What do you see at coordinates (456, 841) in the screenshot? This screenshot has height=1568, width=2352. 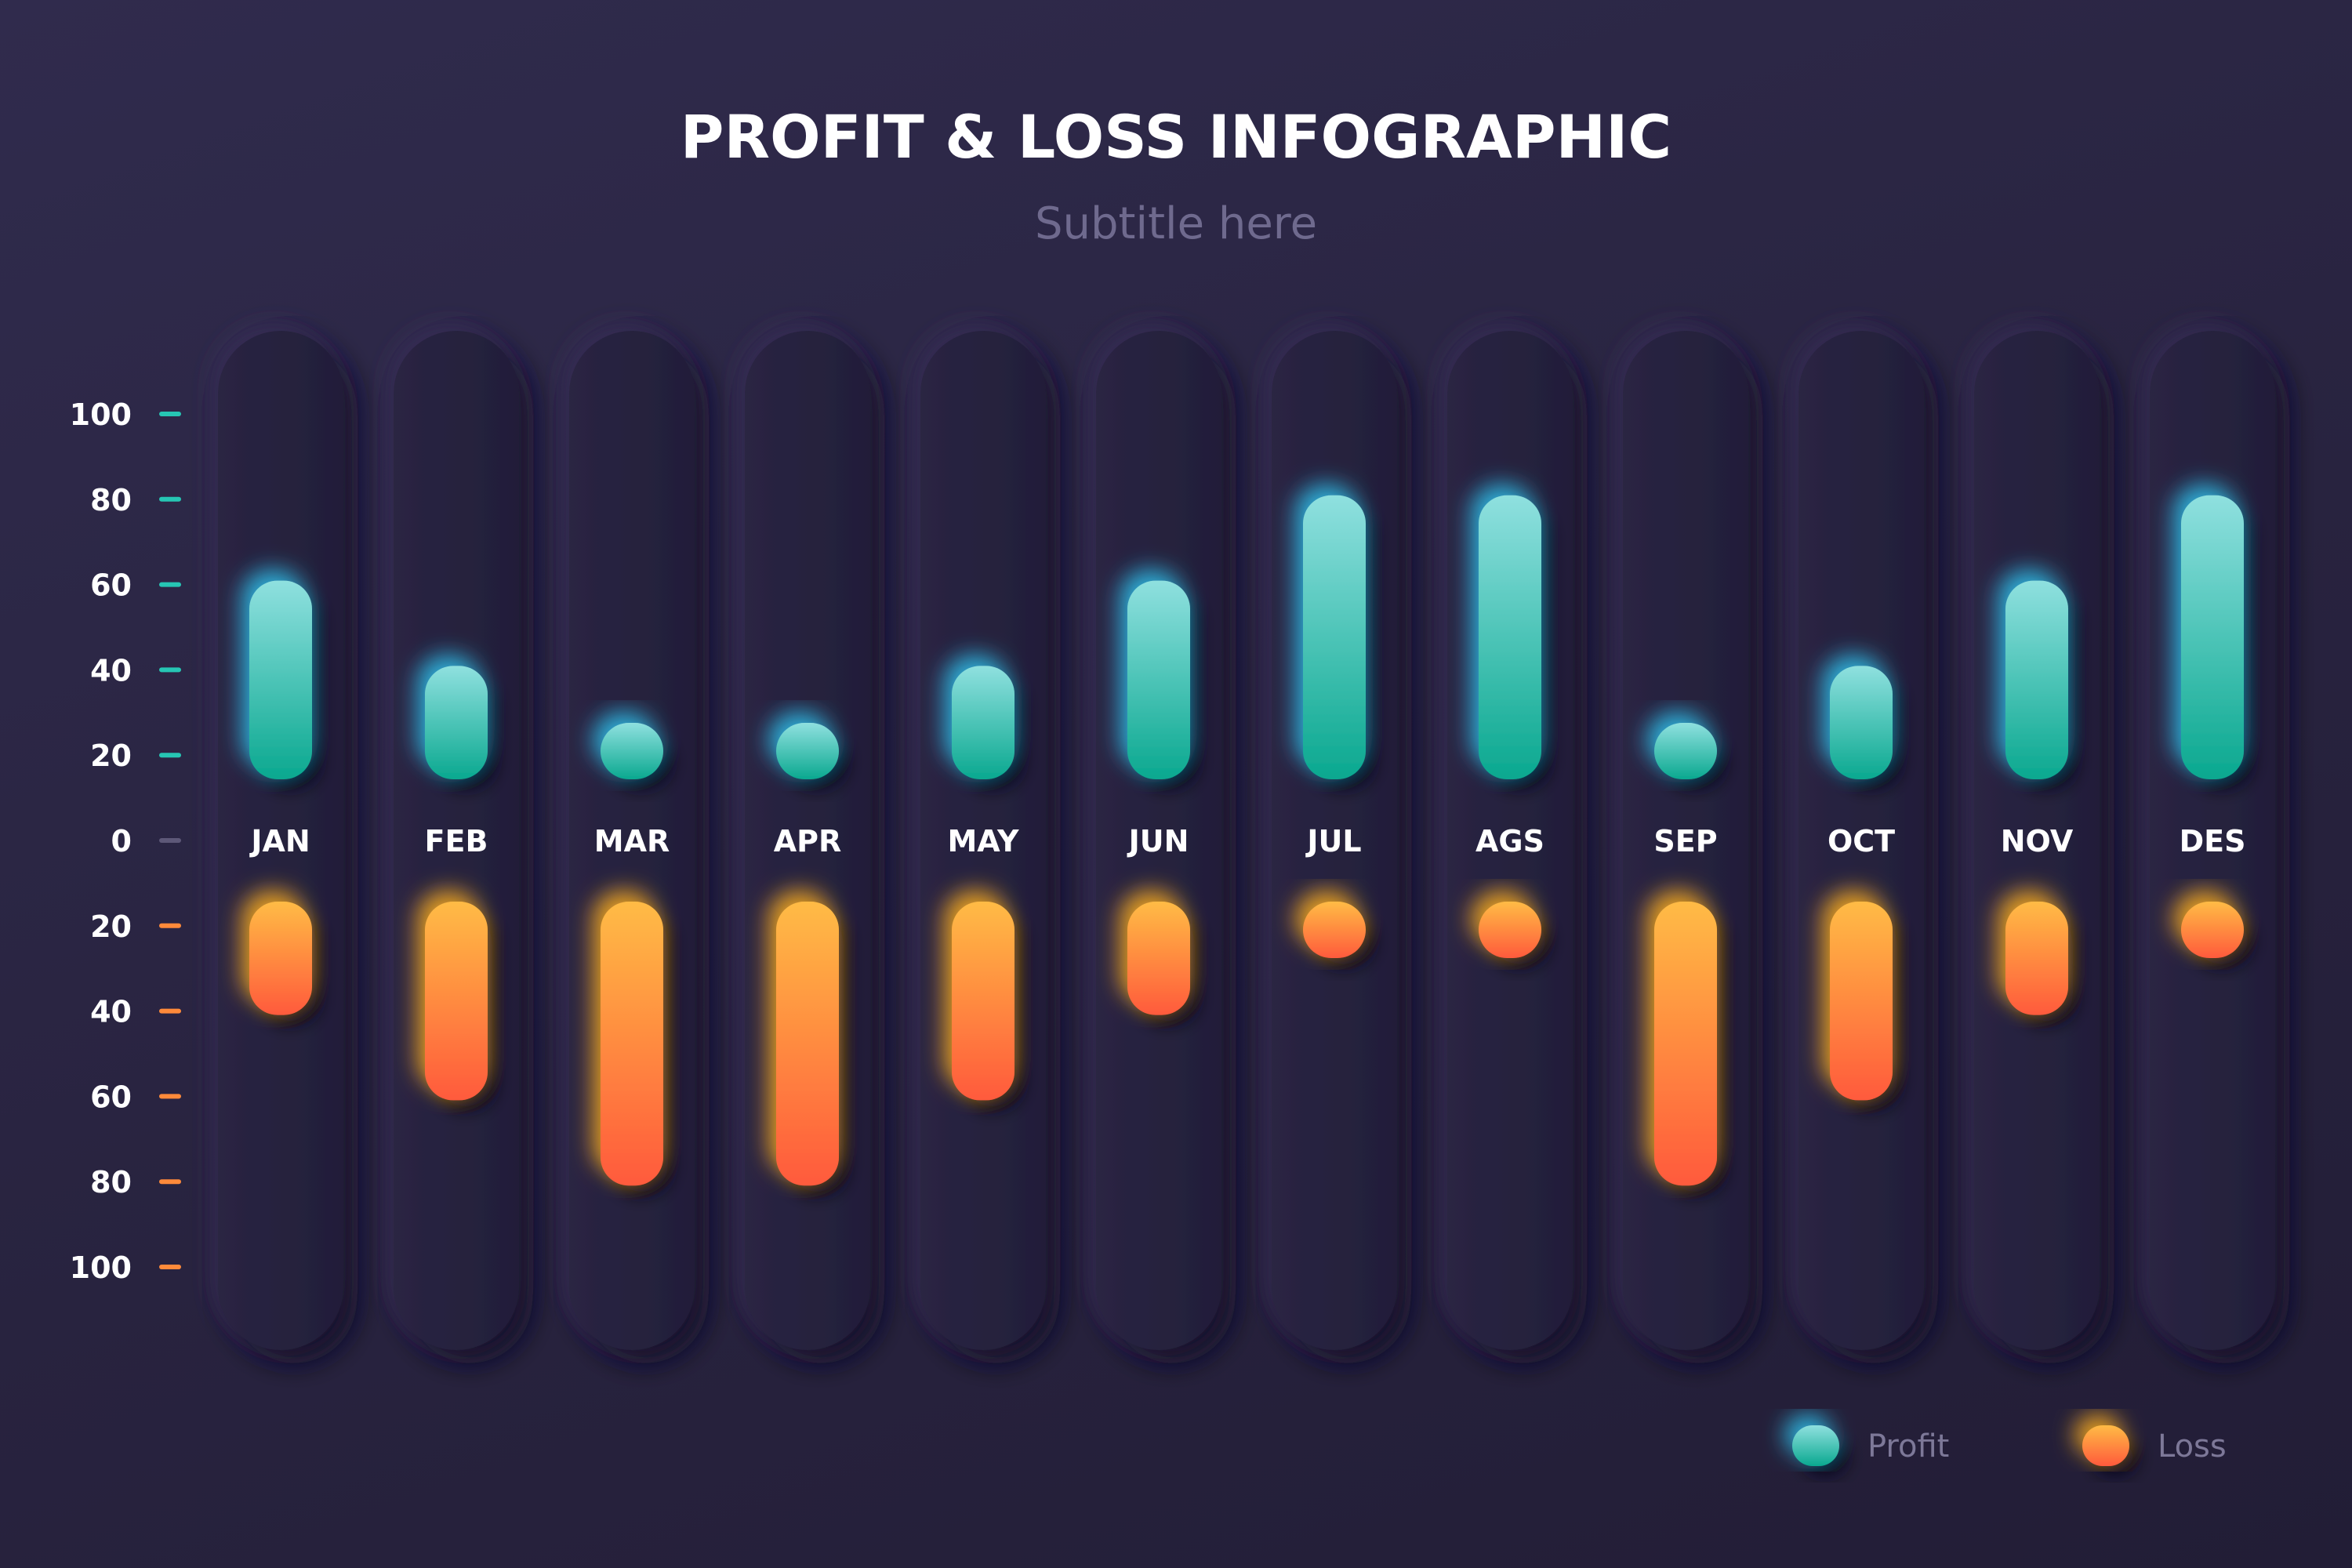 I see `month-label: FEB` at bounding box center [456, 841].